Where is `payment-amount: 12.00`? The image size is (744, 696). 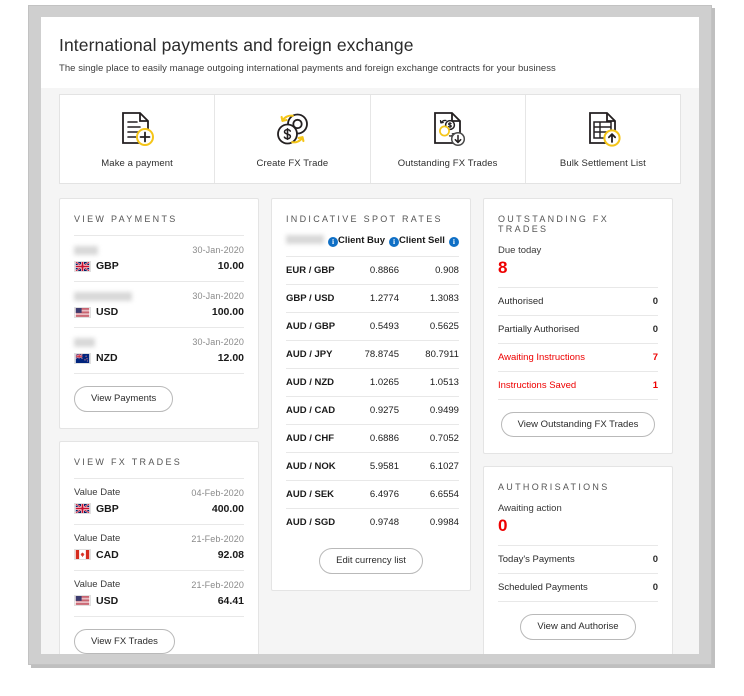 payment-amount: 12.00 is located at coordinates (230, 358).